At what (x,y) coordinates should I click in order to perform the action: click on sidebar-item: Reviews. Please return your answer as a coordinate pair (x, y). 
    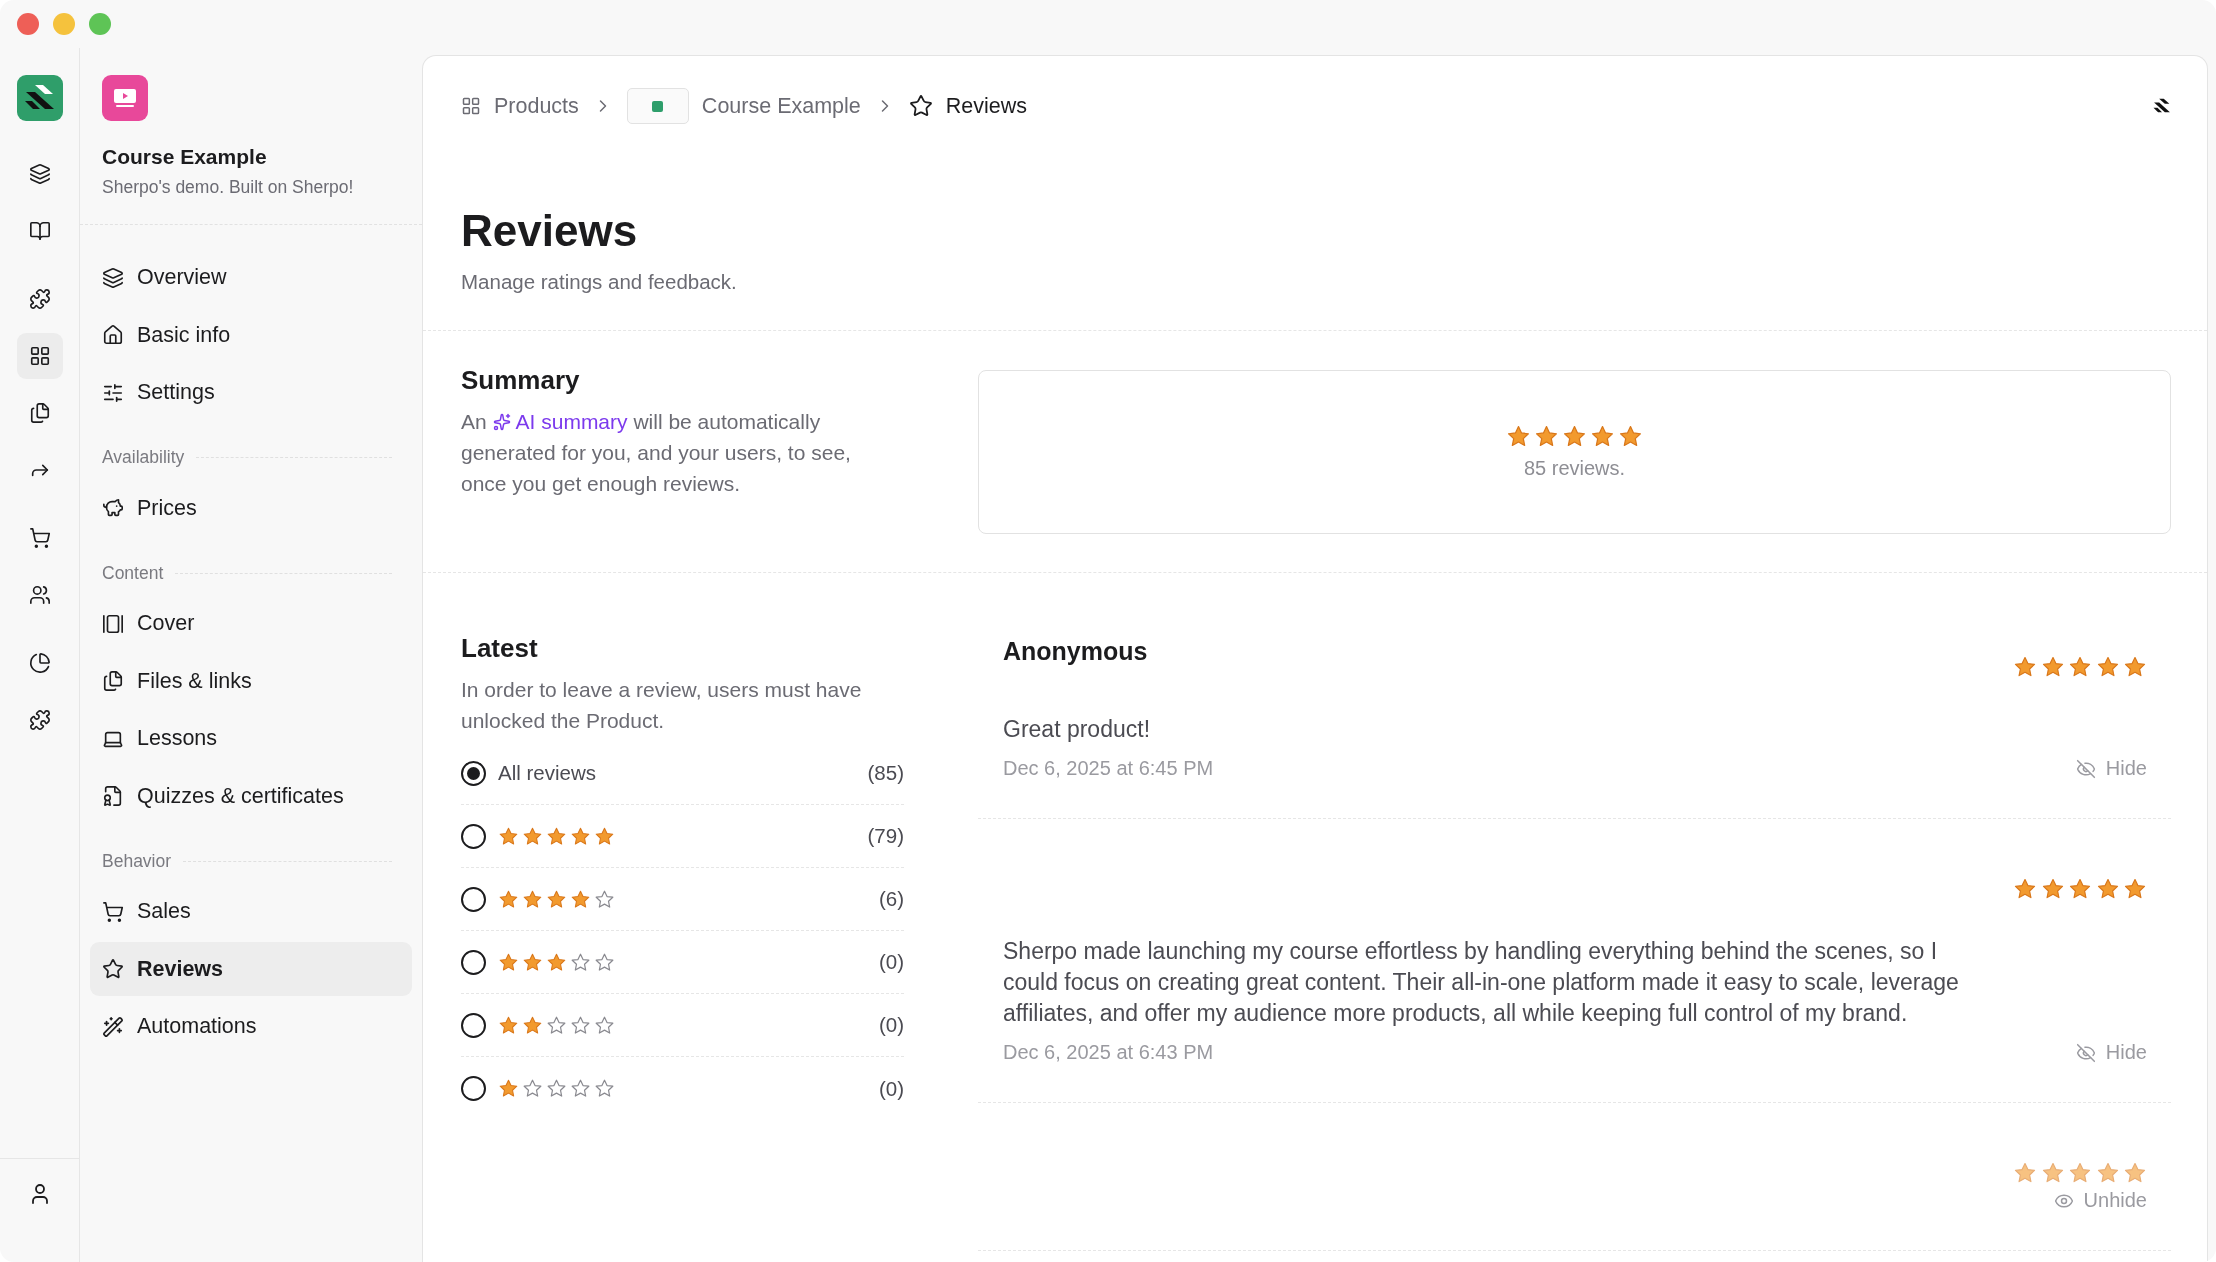
    Looking at the image, I should click on (251, 969).